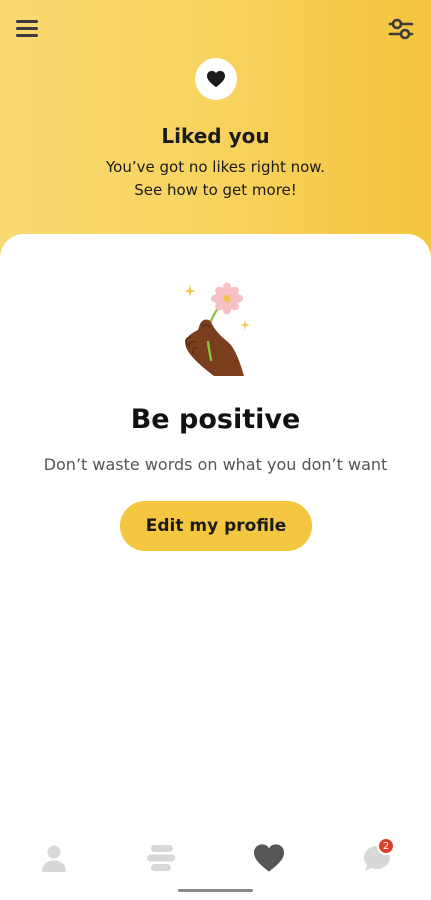 The height and width of the screenshot is (900, 431). I want to click on liked-you-badge, so click(216, 79).